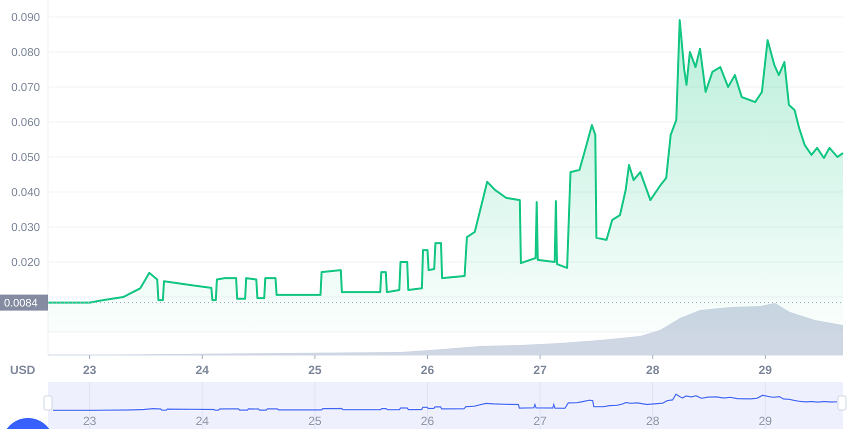 This screenshot has height=429, width=850. I want to click on x-axis-label: 25, so click(315, 370).